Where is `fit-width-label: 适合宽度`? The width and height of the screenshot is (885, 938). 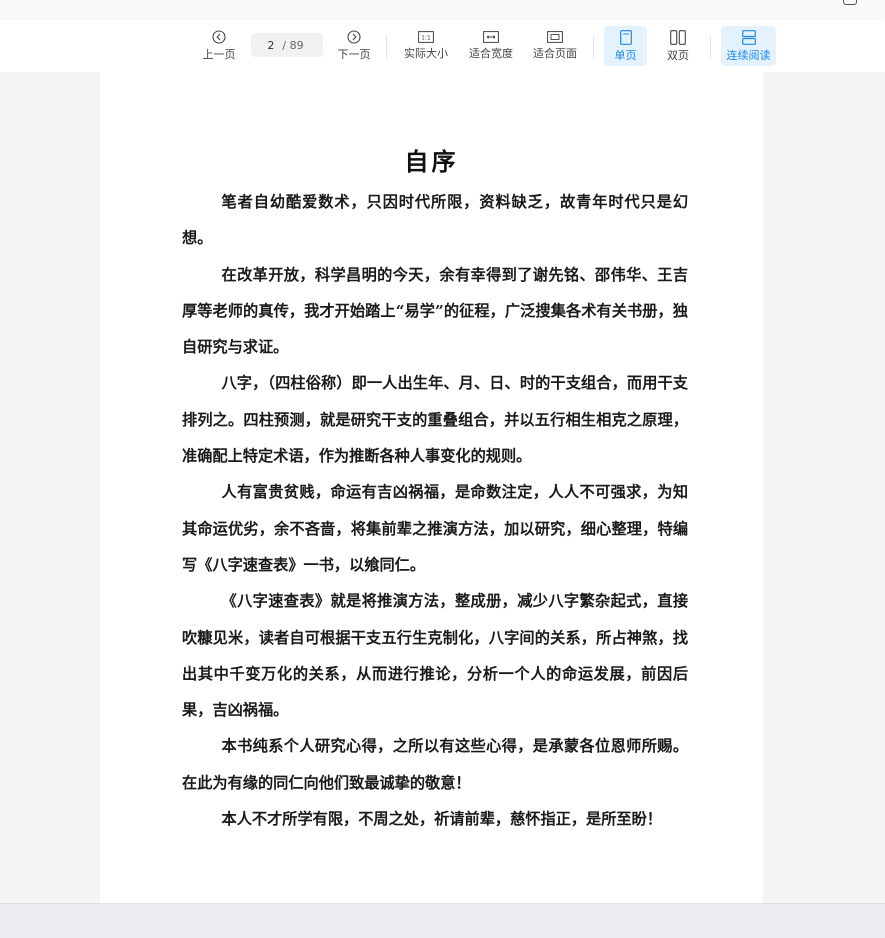
fit-width-label: 适合宽度 is located at coordinates (491, 53).